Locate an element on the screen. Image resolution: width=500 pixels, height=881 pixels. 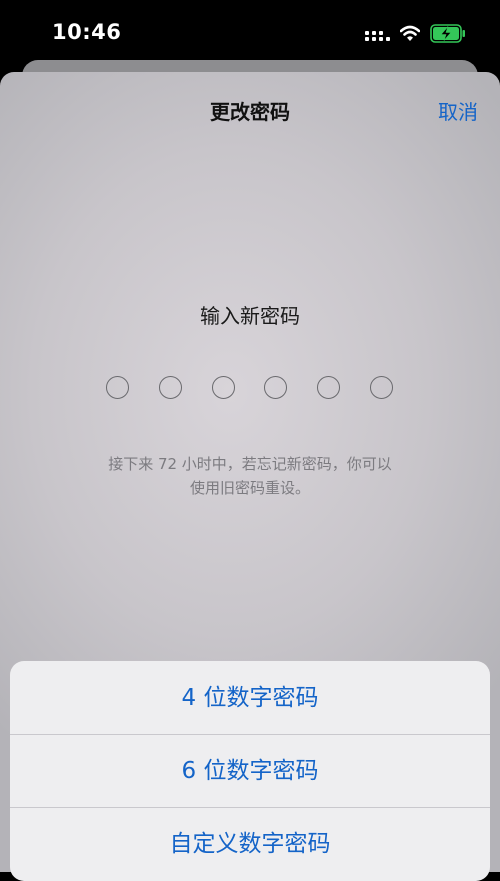
wifi-icon is located at coordinates (410, 33).